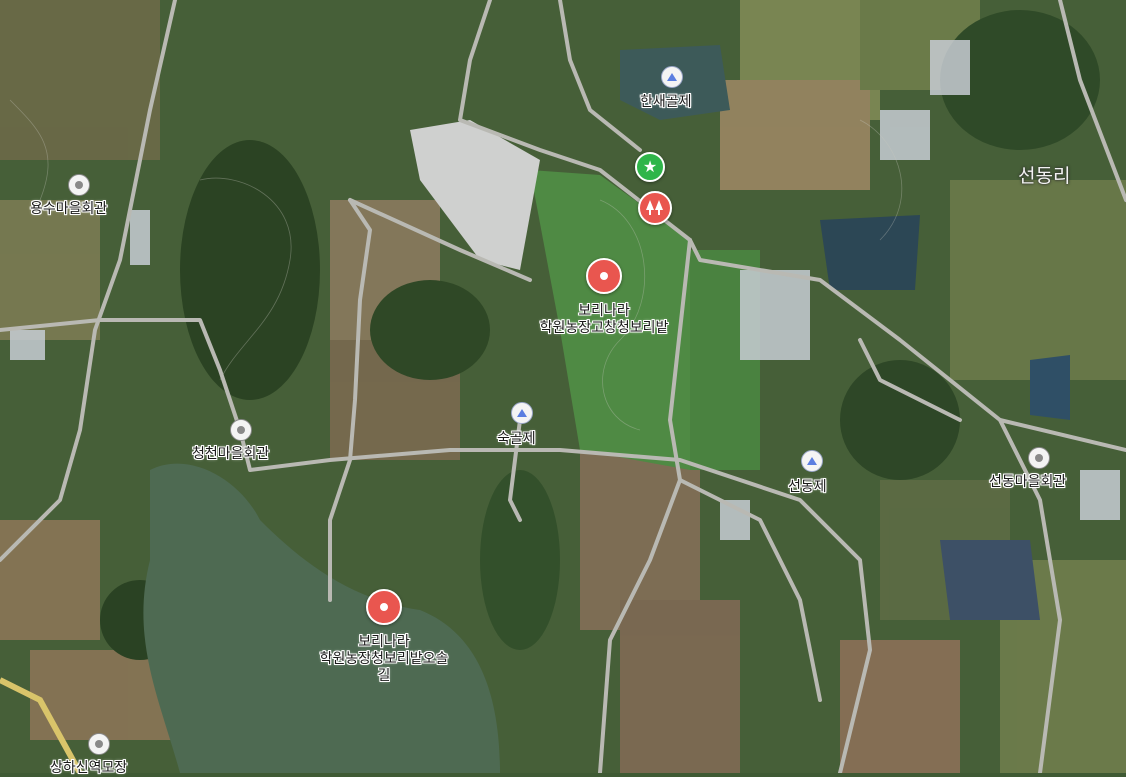 This screenshot has height=777, width=1126. What do you see at coordinates (604, 320) in the screenshot?
I see `place-label-barley-field: 보리나라 학원농장고창청보리밭` at bounding box center [604, 320].